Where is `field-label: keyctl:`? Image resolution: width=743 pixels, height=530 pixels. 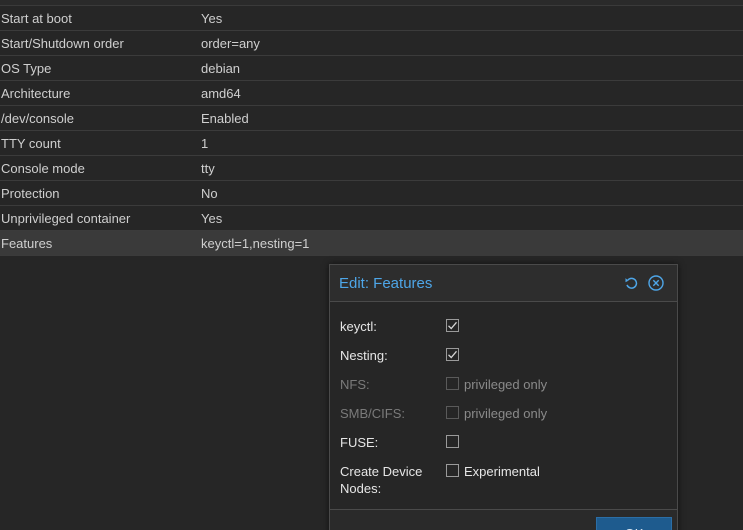 field-label: keyctl: is located at coordinates (358, 326).